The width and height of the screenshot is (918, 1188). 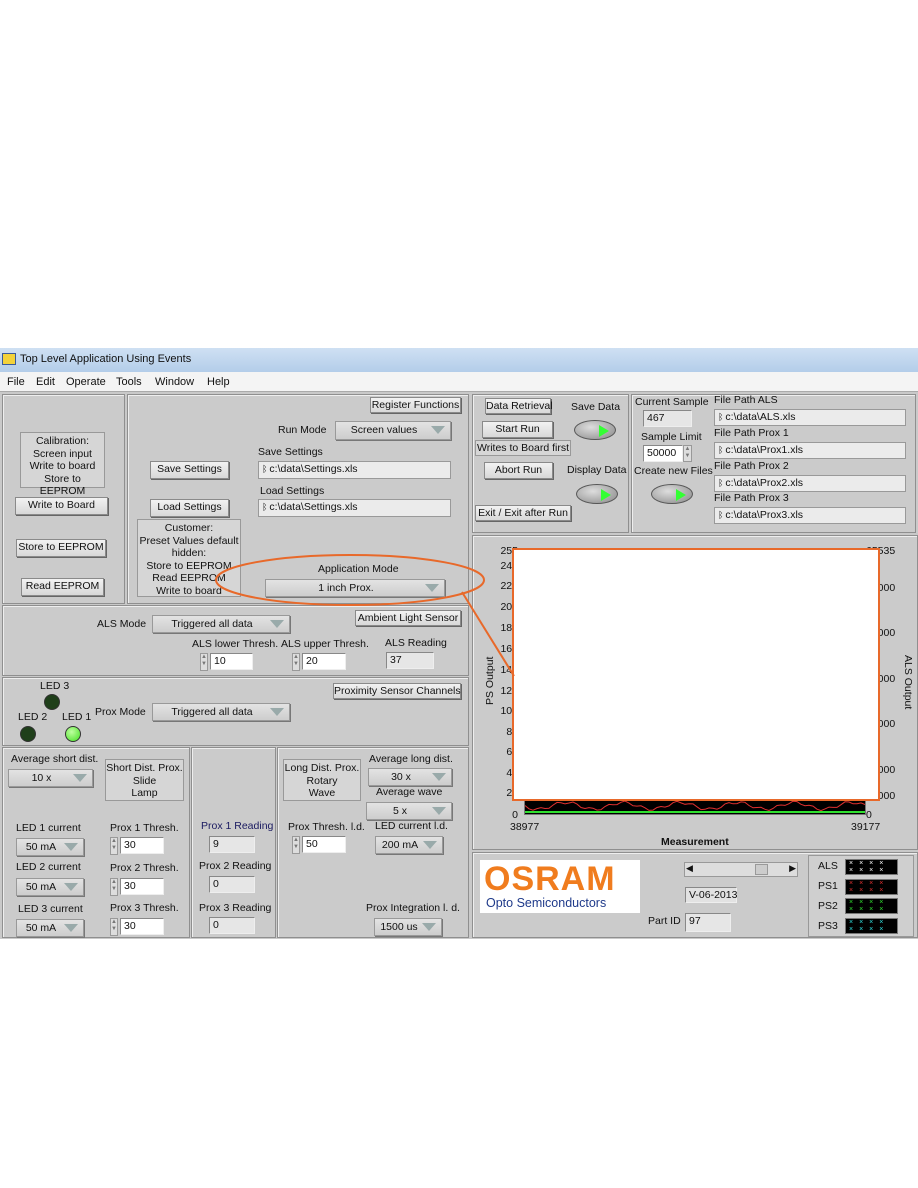 What do you see at coordinates (120, 712) in the screenshot?
I see `prox-mode-label: Prox Mode` at bounding box center [120, 712].